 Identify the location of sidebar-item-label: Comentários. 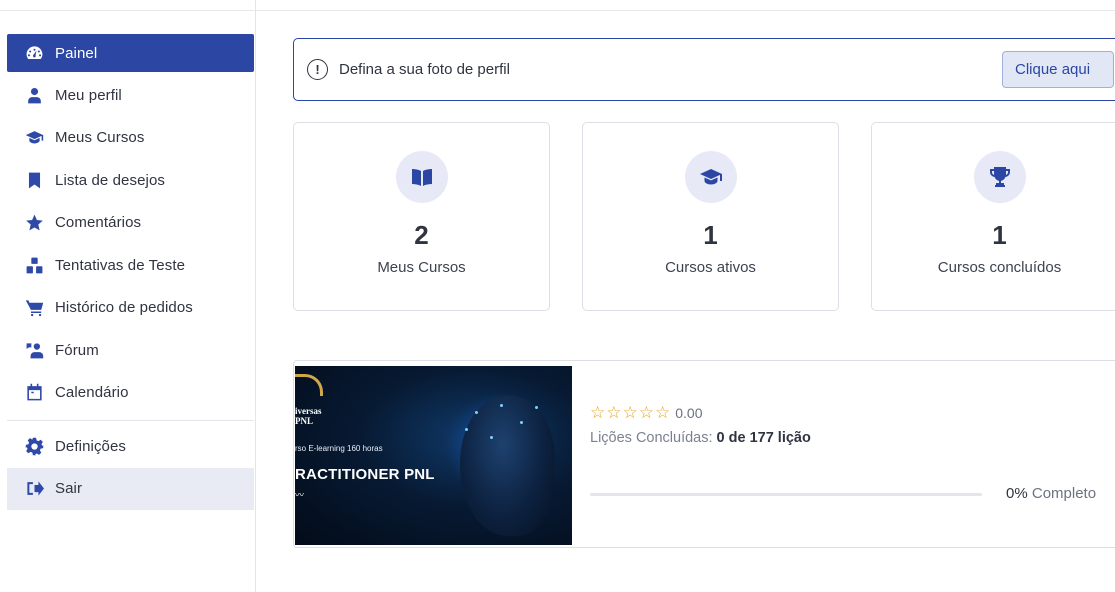
(98, 223).